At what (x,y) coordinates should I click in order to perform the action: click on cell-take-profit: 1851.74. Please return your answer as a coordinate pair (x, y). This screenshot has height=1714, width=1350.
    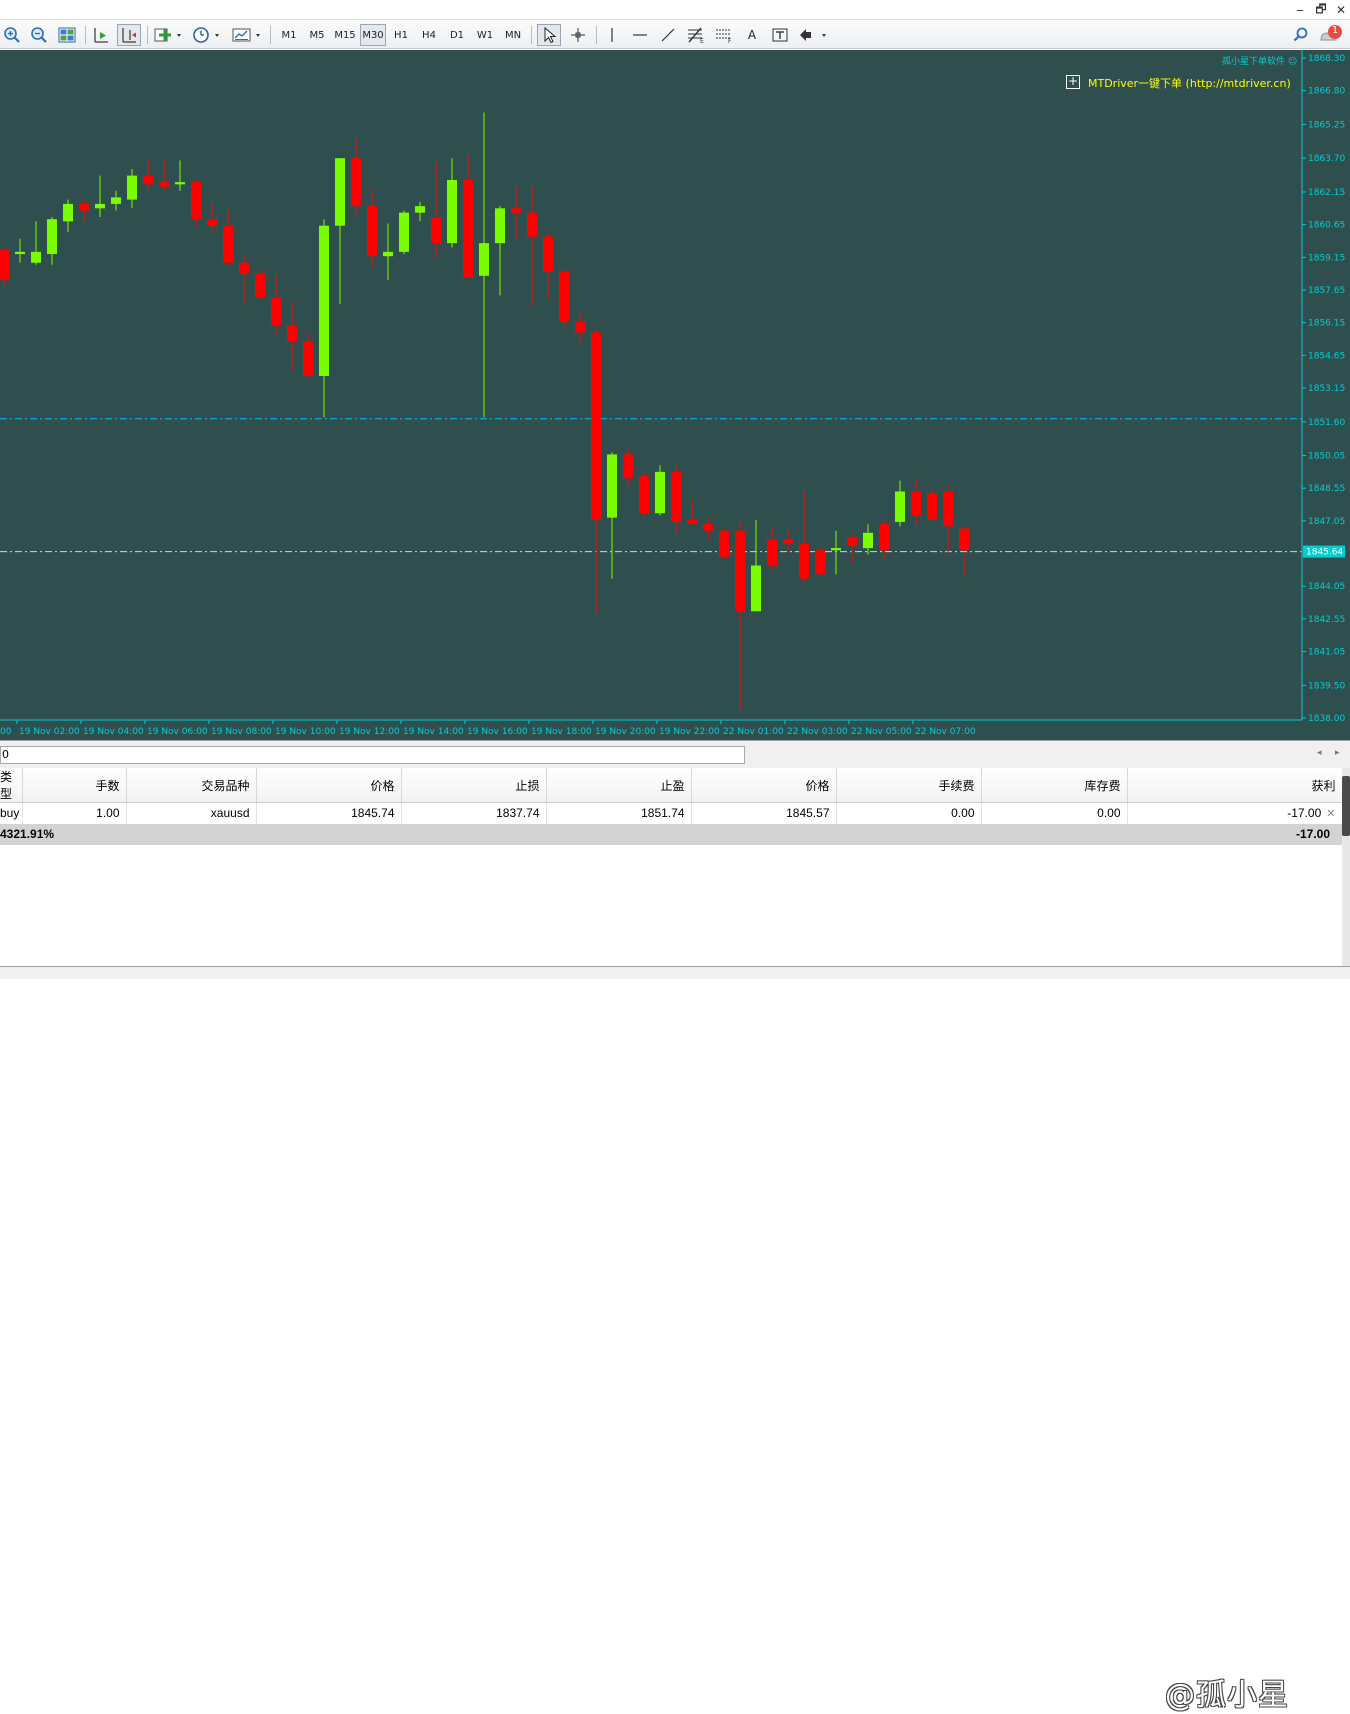
    Looking at the image, I should click on (619, 813).